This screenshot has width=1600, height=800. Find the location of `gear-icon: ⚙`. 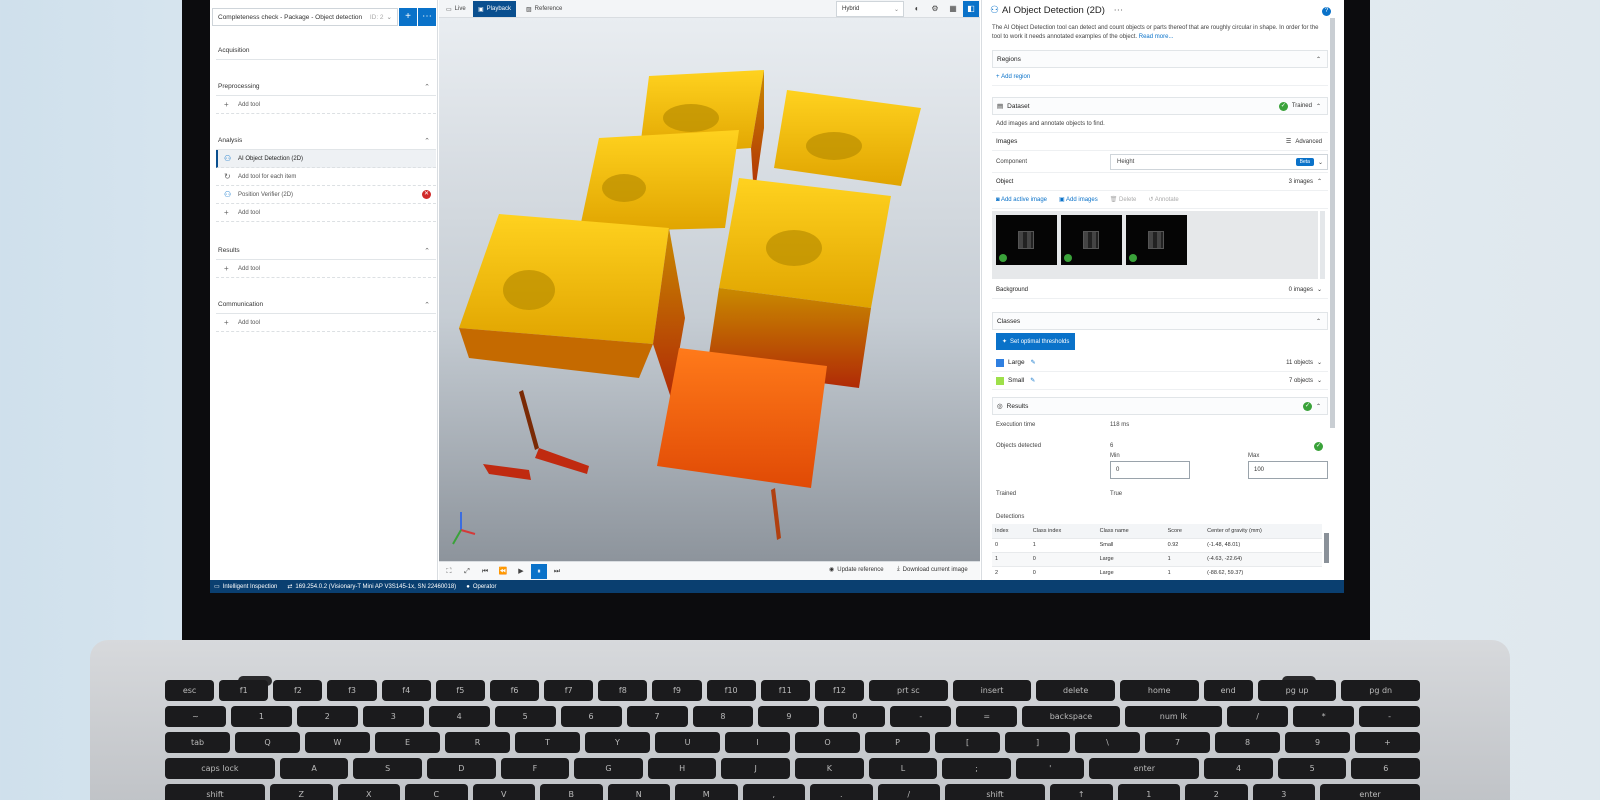

gear-icon: ⚙ is located at coordinates (935, 9).